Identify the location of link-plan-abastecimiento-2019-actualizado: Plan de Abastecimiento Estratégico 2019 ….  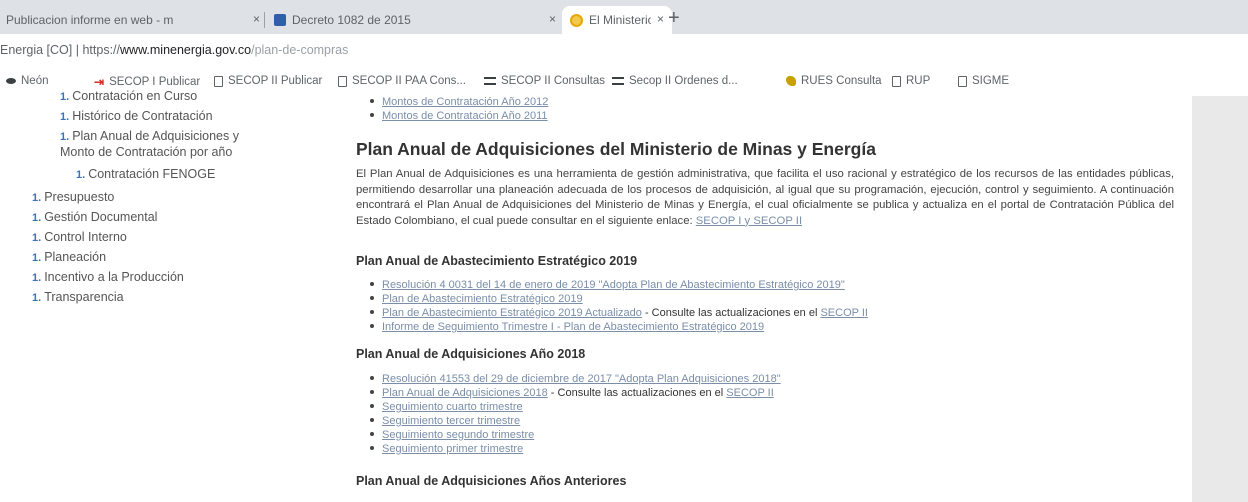
(512, 313).